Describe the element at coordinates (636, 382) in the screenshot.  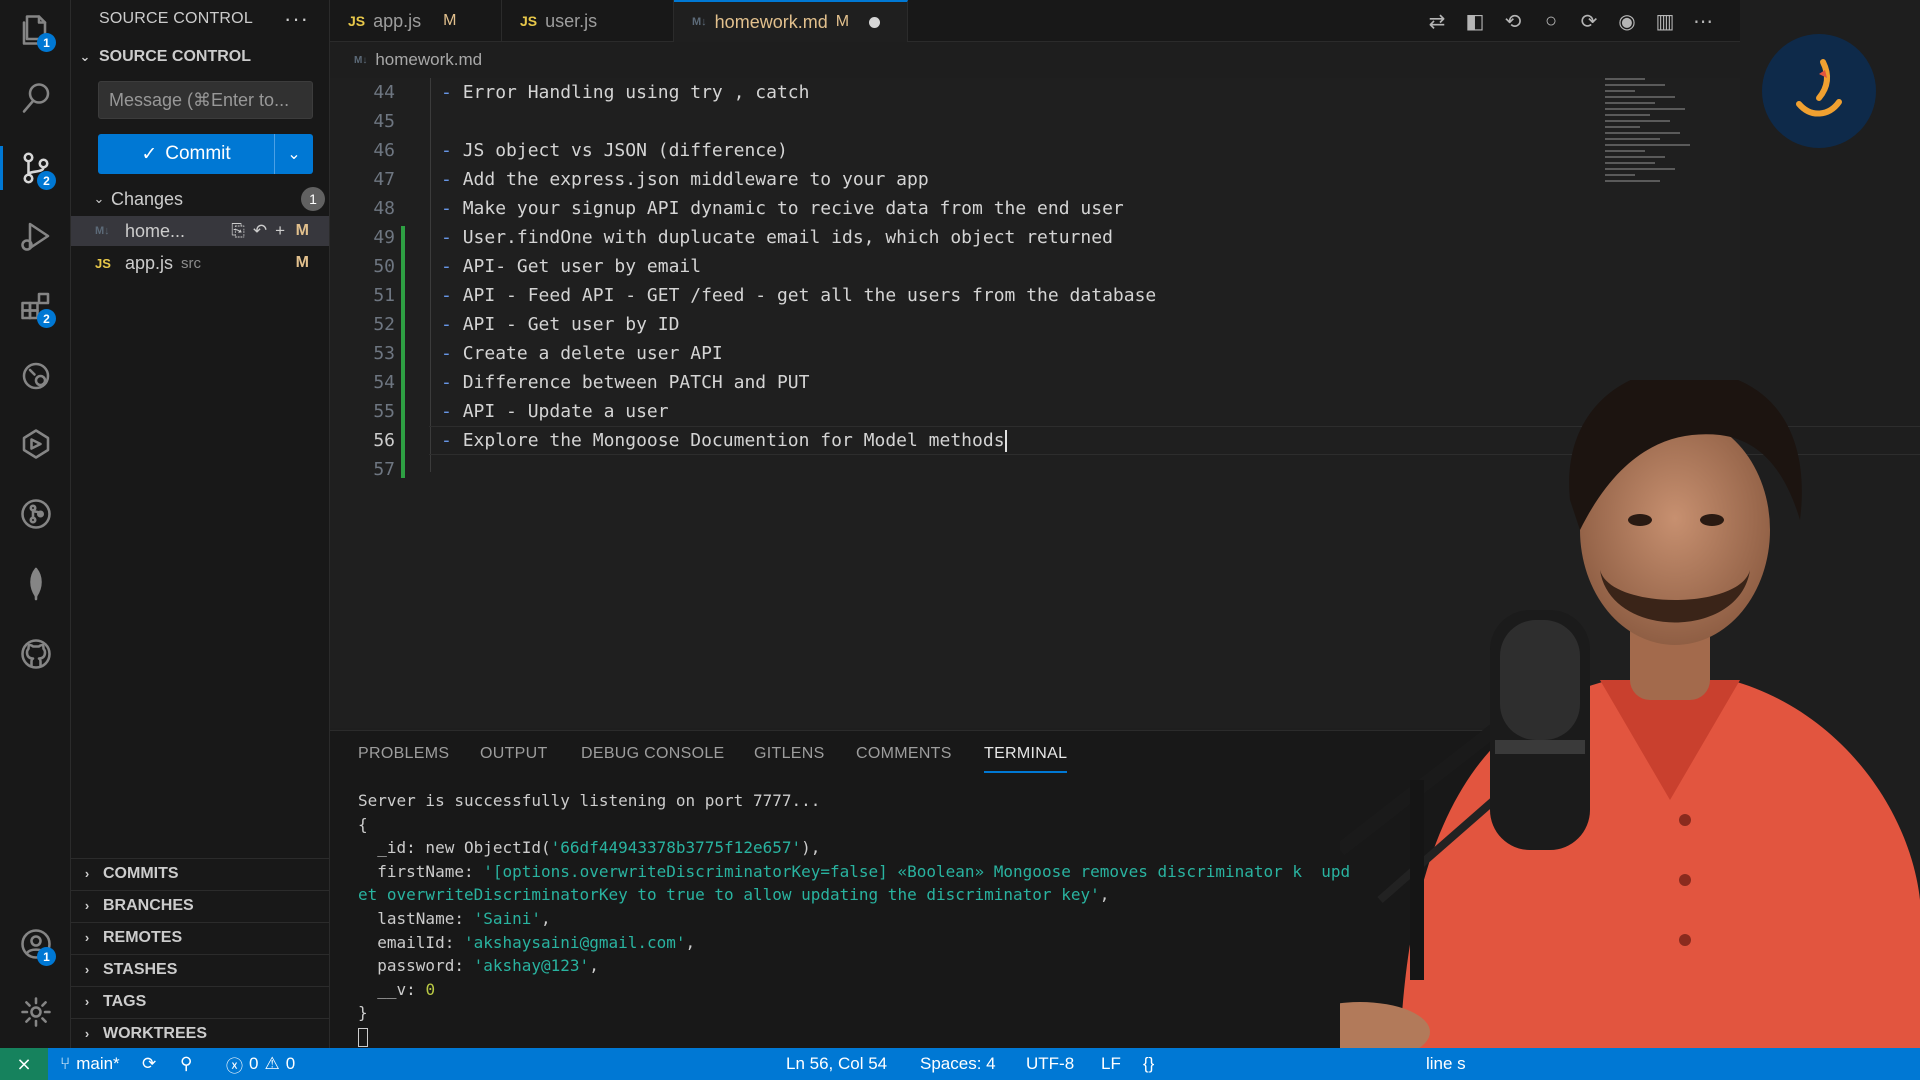
I see `code-text: Difference between PATCH and PUT` at that location.